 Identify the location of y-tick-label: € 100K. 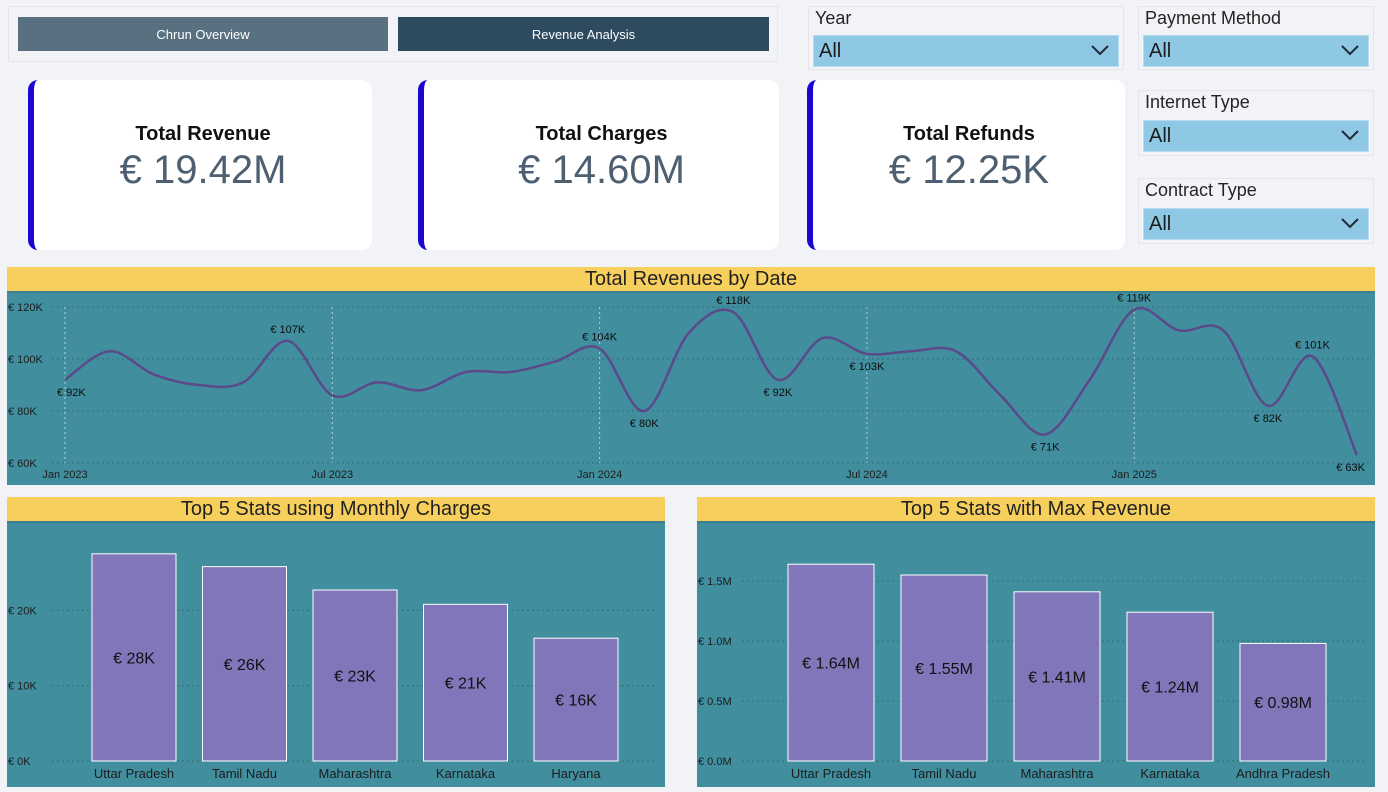
(26, 360).